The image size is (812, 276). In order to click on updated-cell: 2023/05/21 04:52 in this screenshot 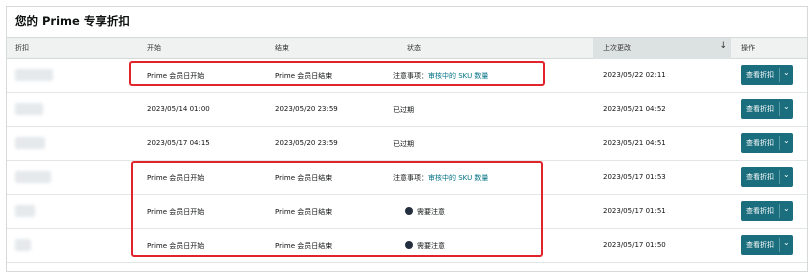, I will do `click(634, 109)`.